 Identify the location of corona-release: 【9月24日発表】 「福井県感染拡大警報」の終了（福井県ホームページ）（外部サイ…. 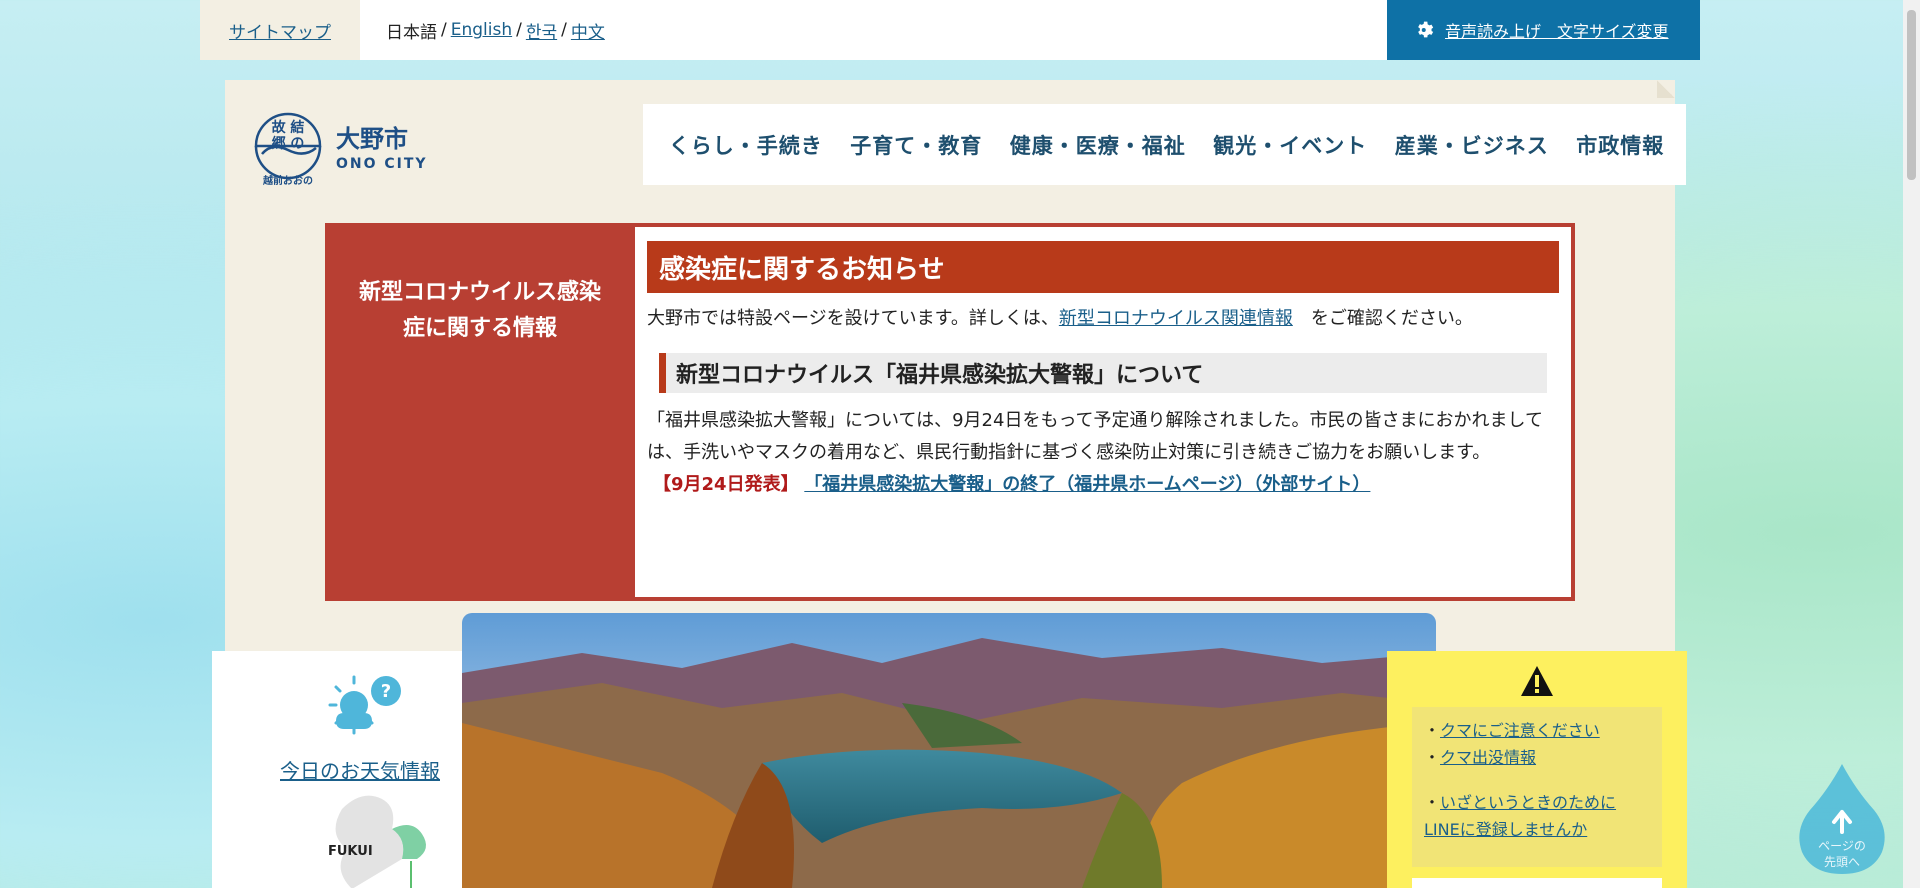
(1106, 485).